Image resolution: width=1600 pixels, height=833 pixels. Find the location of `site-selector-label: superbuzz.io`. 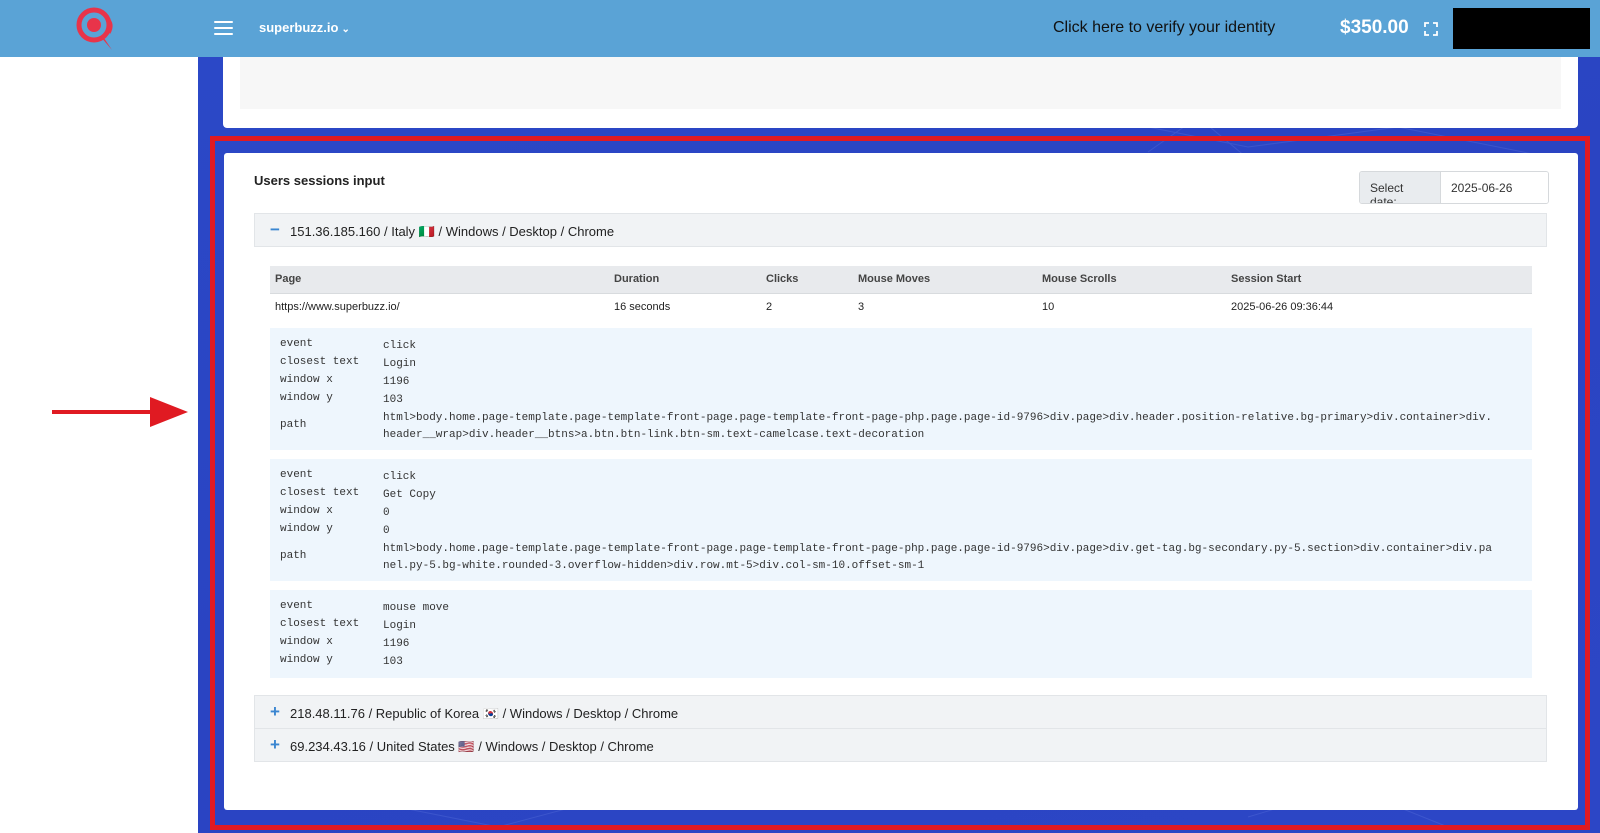

site-selector-label: superbuzz.io is located at coordinates (299, 27).